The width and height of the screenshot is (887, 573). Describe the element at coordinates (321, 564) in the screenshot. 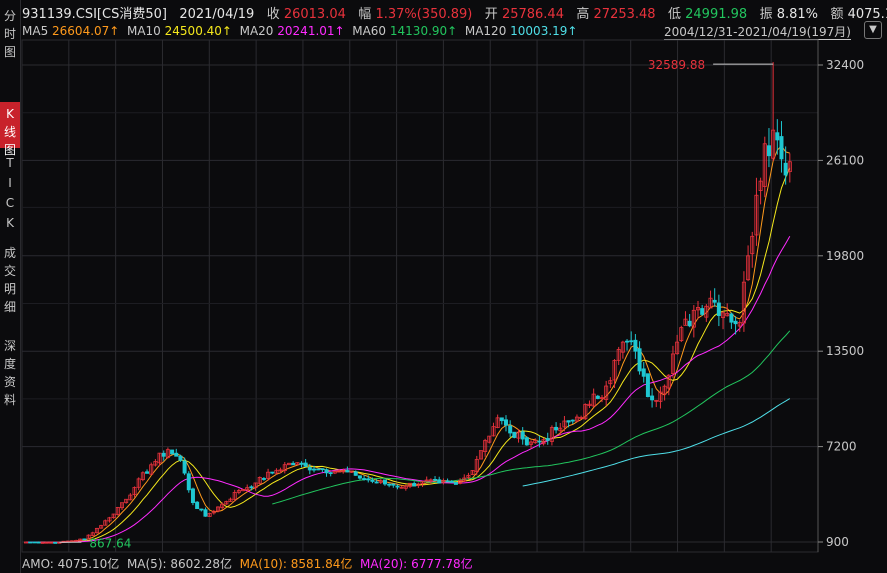

I see `ma10-amo-value: 8581.84亿` at that location.